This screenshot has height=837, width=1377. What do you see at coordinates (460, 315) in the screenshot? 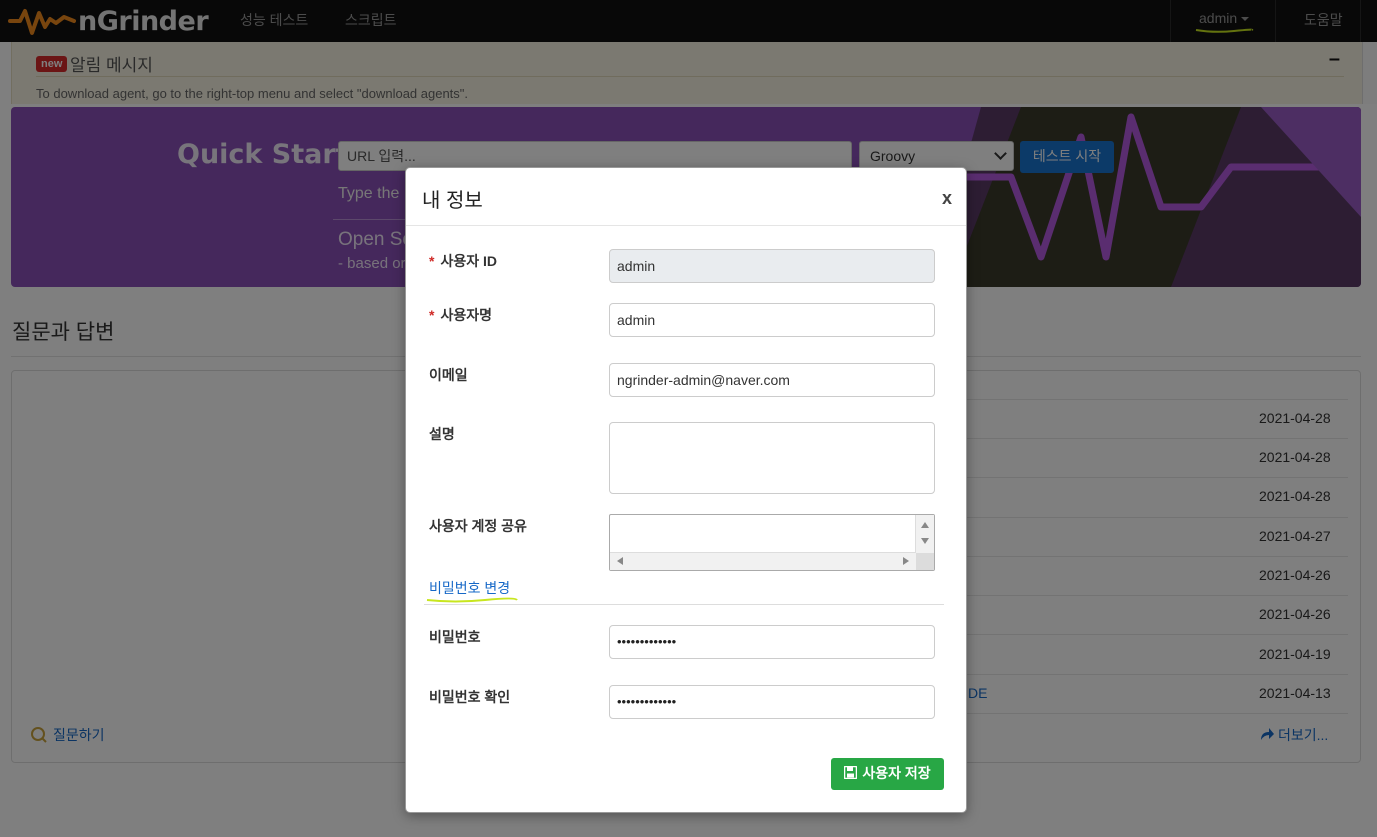
I see `user-name-label: * 사용자명` at bounding box center [460, 315].